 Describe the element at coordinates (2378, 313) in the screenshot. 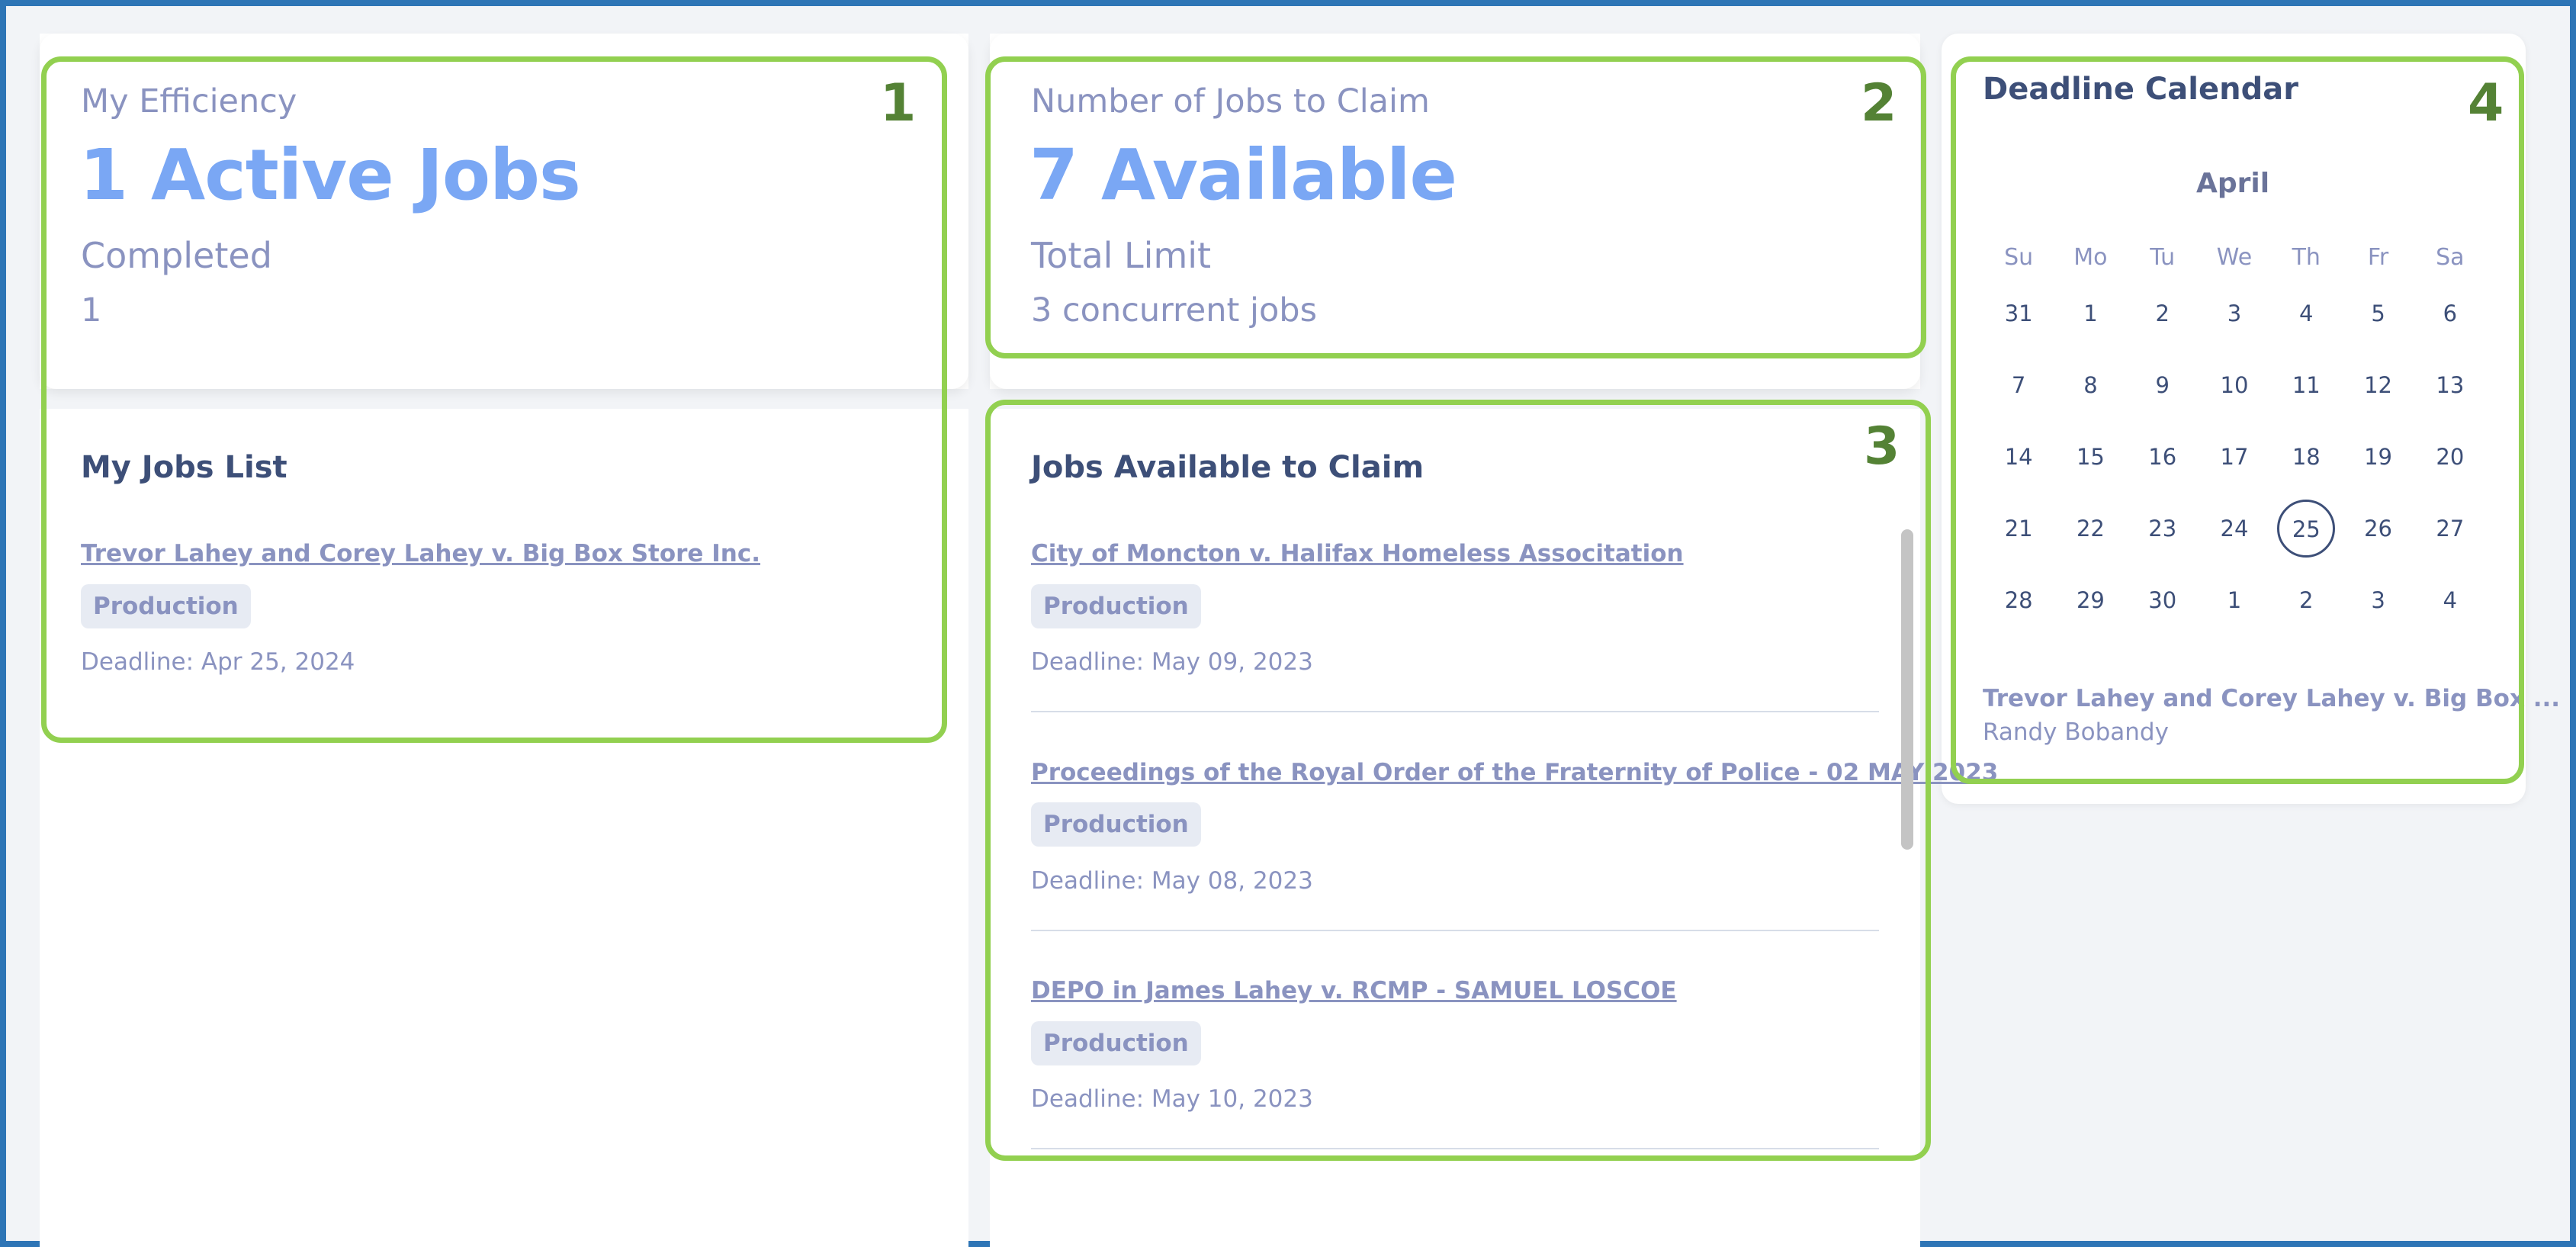

I see `calendar-day: 5` at that location.